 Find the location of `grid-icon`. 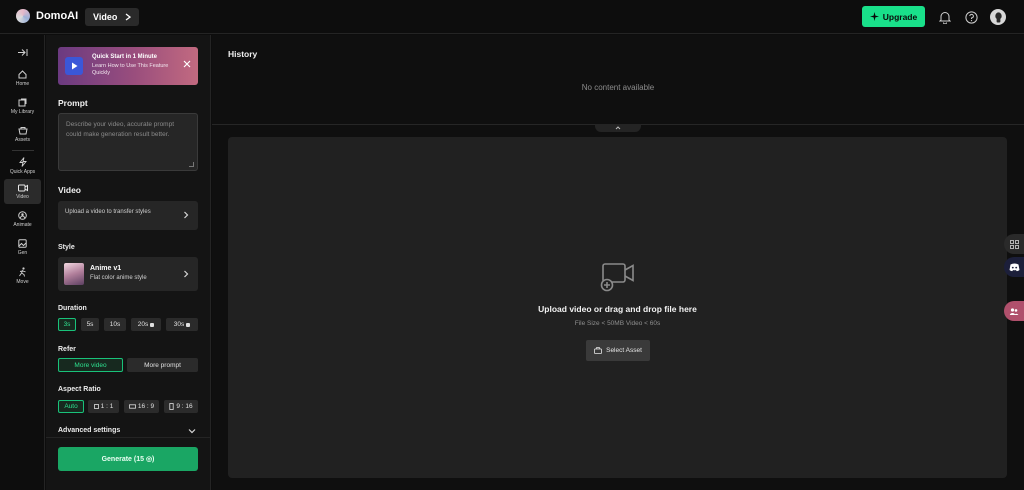

grid-icon is located at coordinates (1014, 244).